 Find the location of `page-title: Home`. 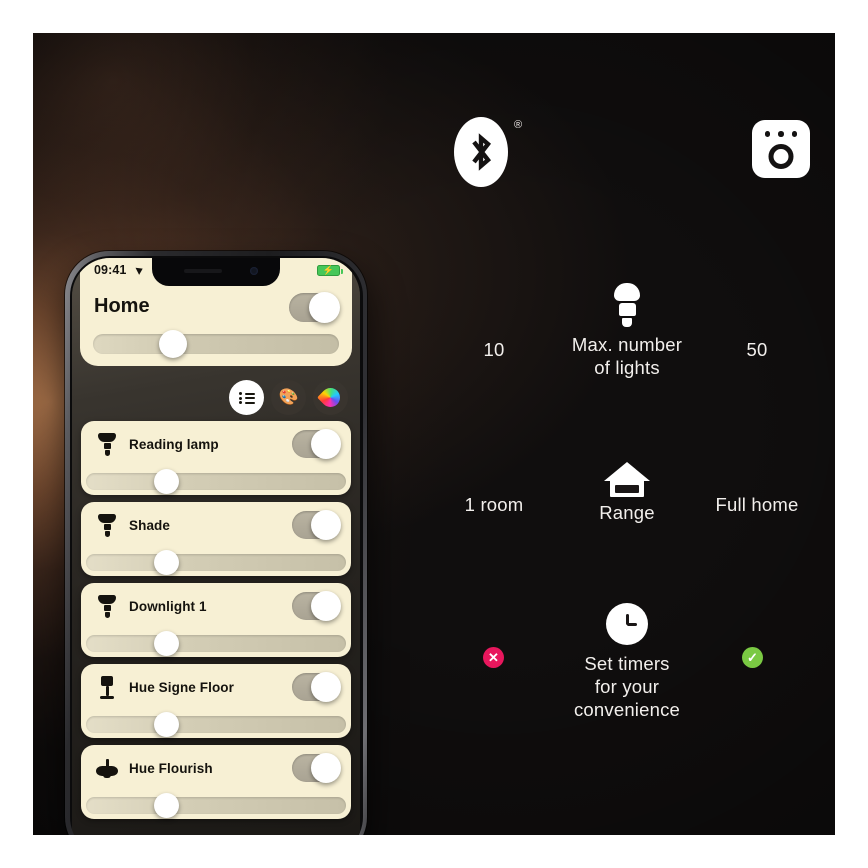

page-title: Home is located at coordinates (122, 306).